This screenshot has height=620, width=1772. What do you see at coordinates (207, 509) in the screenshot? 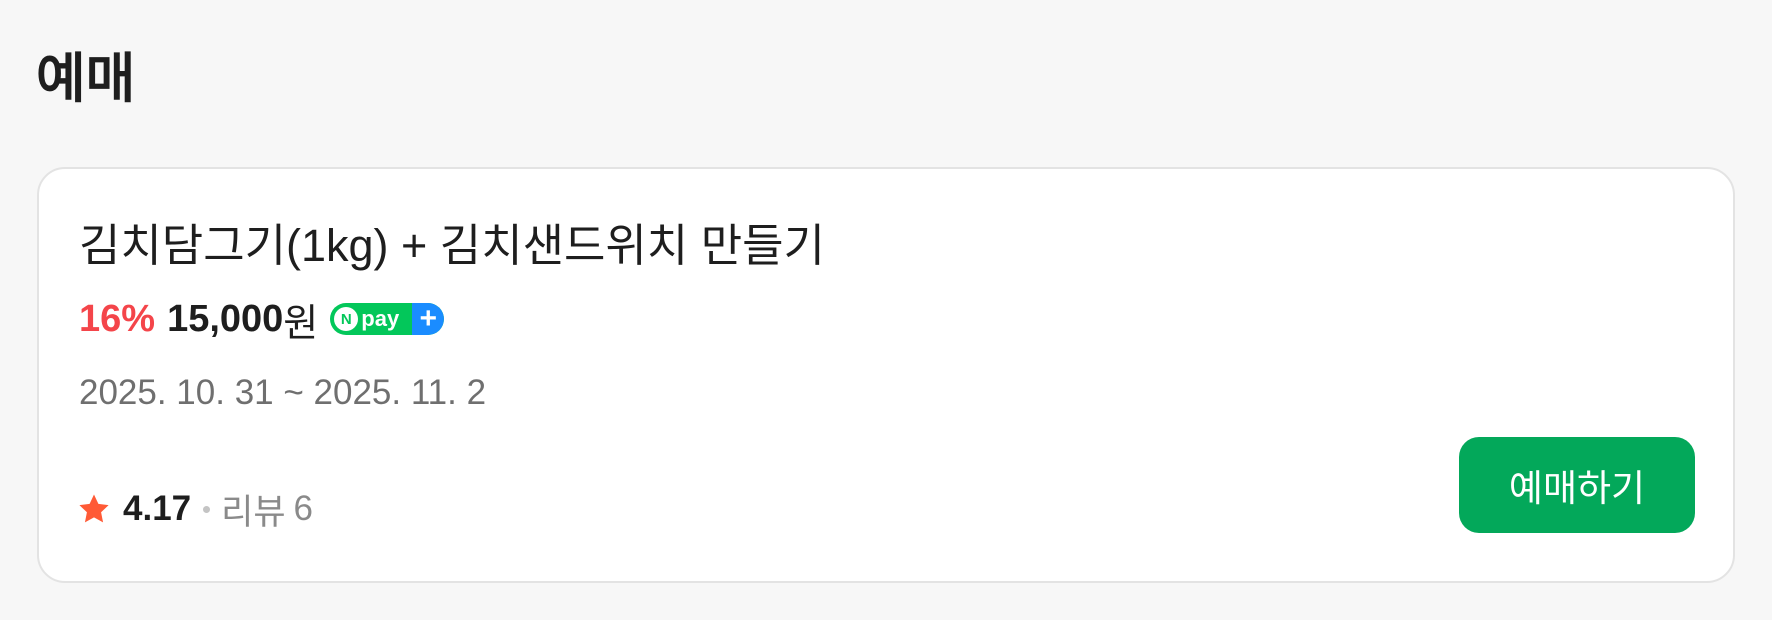
I see `separator-dot` at bounding box center [207, 509].